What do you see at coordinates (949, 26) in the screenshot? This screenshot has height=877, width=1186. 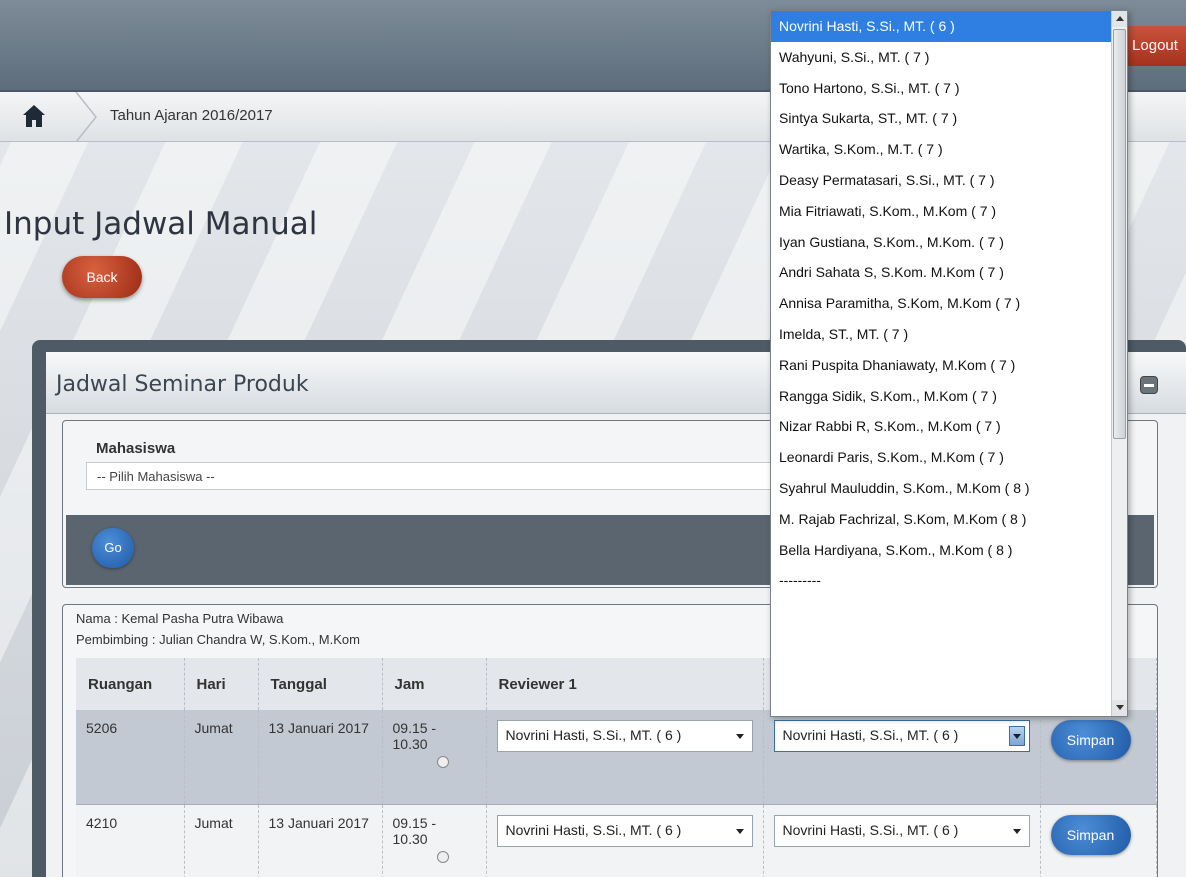 I see `dropdown-option: Novrini Hasti, S.Si., MT. ( 6 )` at bounding box center [949, 26].